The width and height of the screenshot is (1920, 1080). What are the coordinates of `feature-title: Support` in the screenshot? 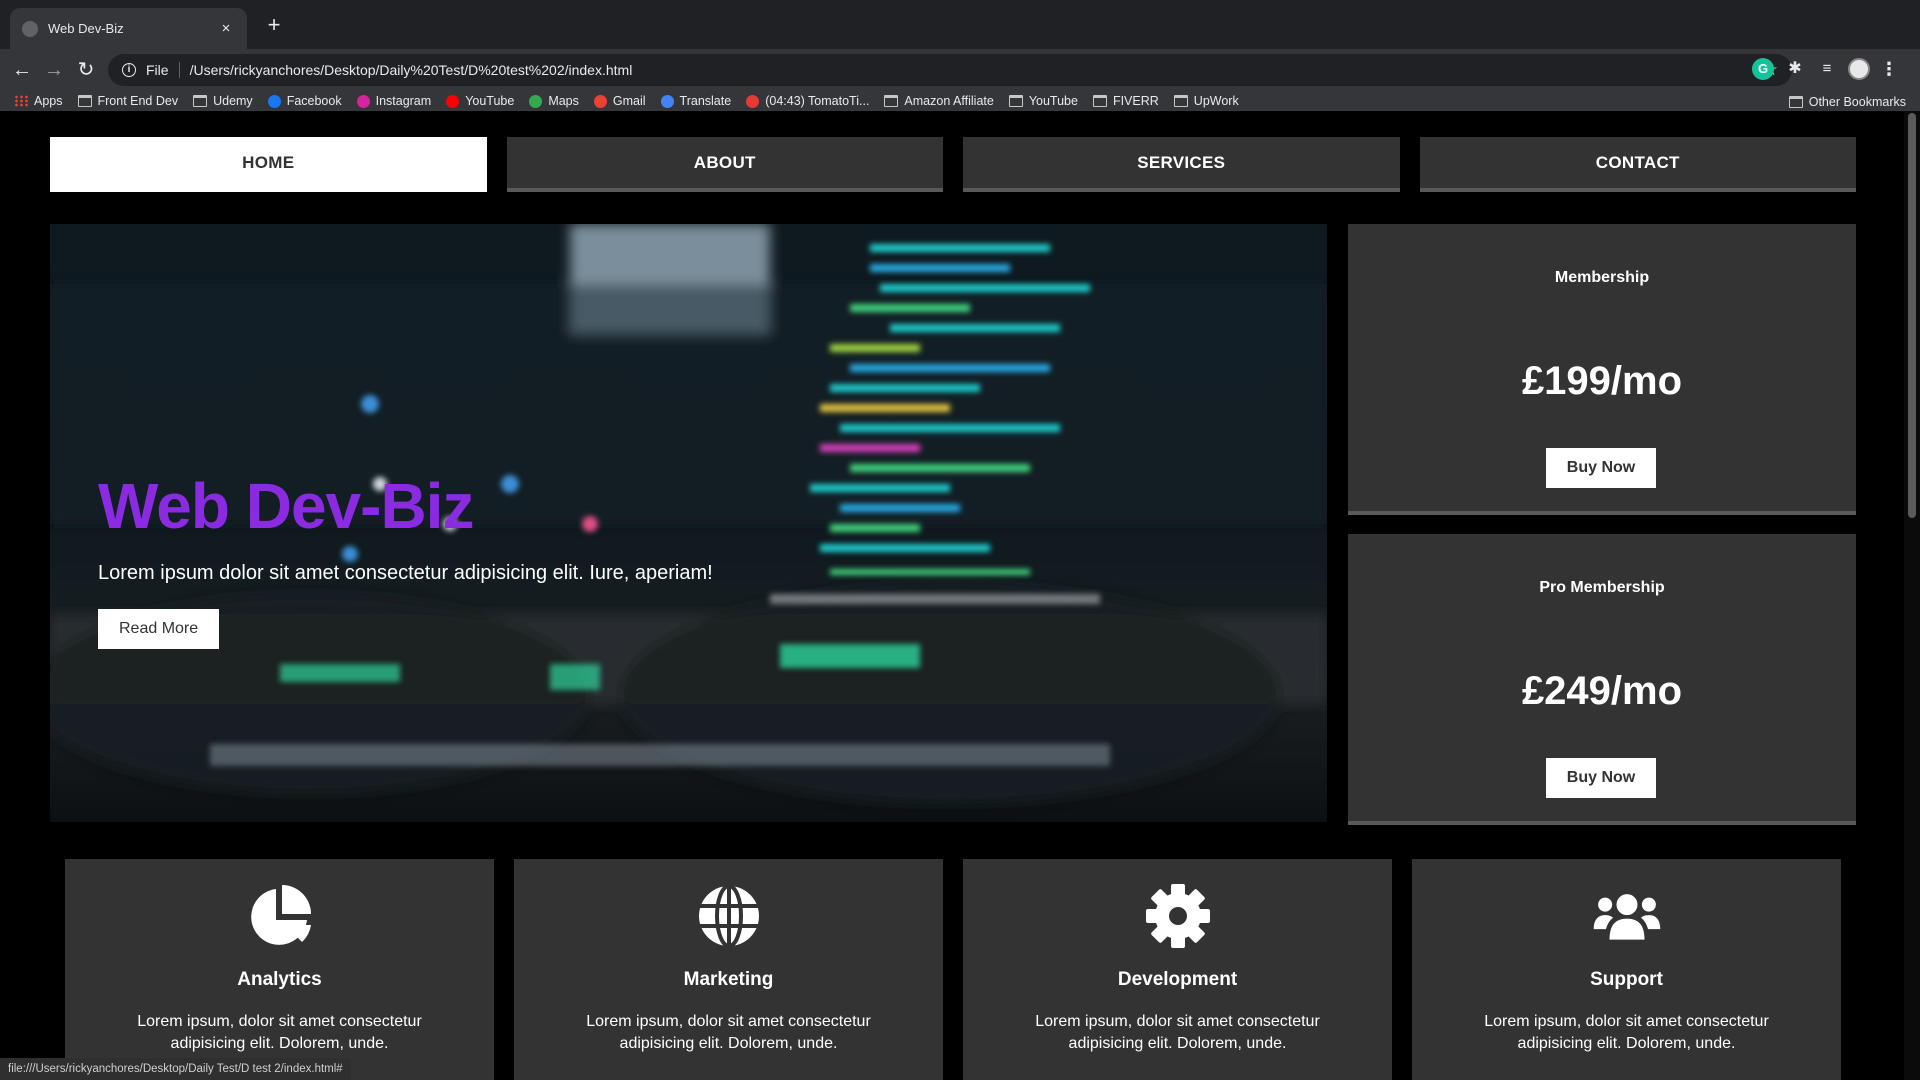 It's located at (1626, 979).